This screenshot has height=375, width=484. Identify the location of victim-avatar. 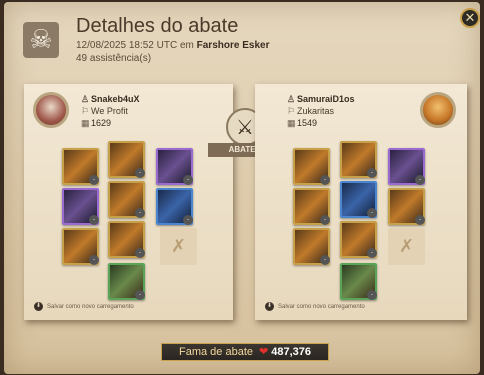
(438, 110).